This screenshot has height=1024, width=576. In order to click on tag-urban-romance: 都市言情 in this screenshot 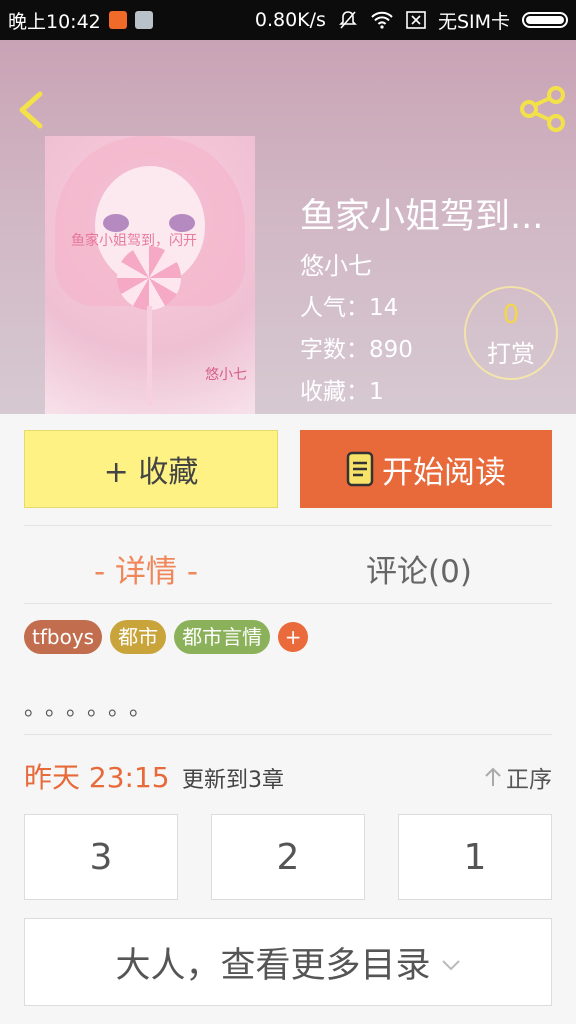, I will do `click(222, 637)`.